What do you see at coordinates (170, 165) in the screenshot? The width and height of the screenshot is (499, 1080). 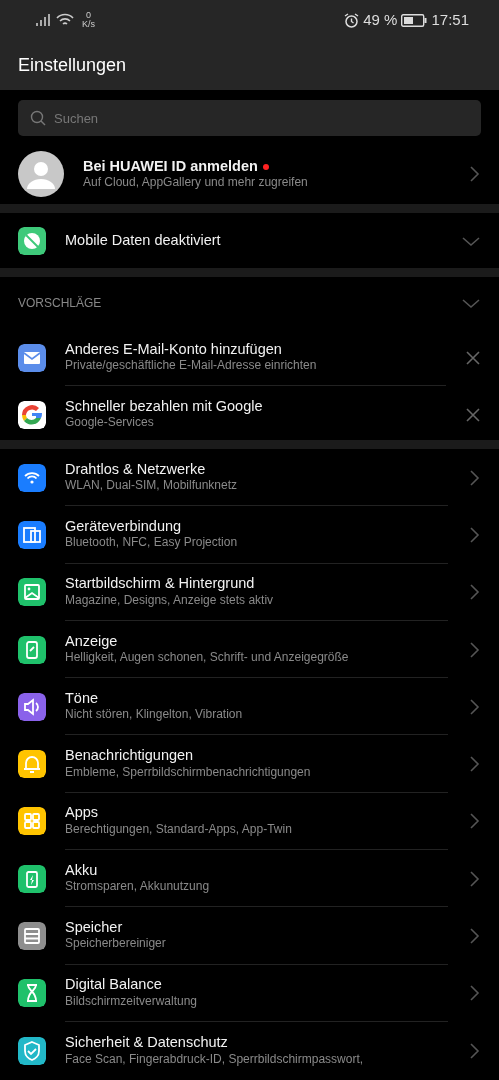 I see `account-title: Bei HUAWEI ID anmelden` at bounding box center [170, 165].